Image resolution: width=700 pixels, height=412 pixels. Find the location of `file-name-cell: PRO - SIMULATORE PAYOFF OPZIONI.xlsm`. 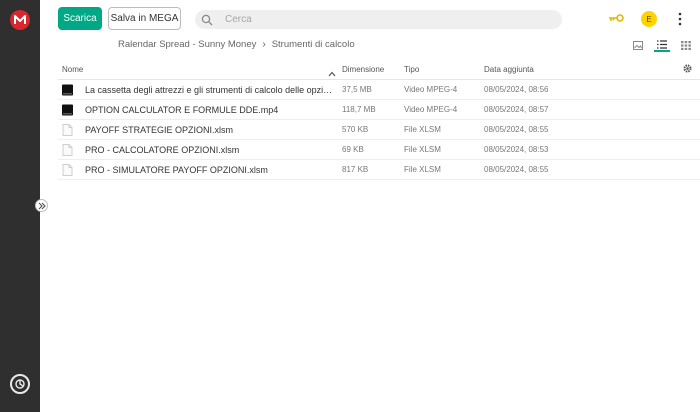

file-name-cell: PRO - SIMULATORE PAYOFF OPZIONI.xlsm is located at coordinates (199, 169).